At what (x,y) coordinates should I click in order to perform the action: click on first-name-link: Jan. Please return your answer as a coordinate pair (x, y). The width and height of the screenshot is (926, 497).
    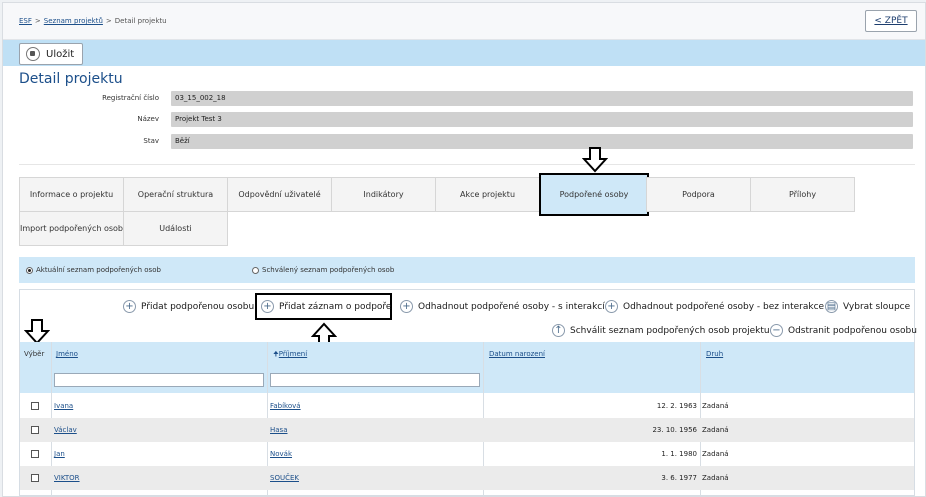
    Looking at the image, I should click on (59, 454).